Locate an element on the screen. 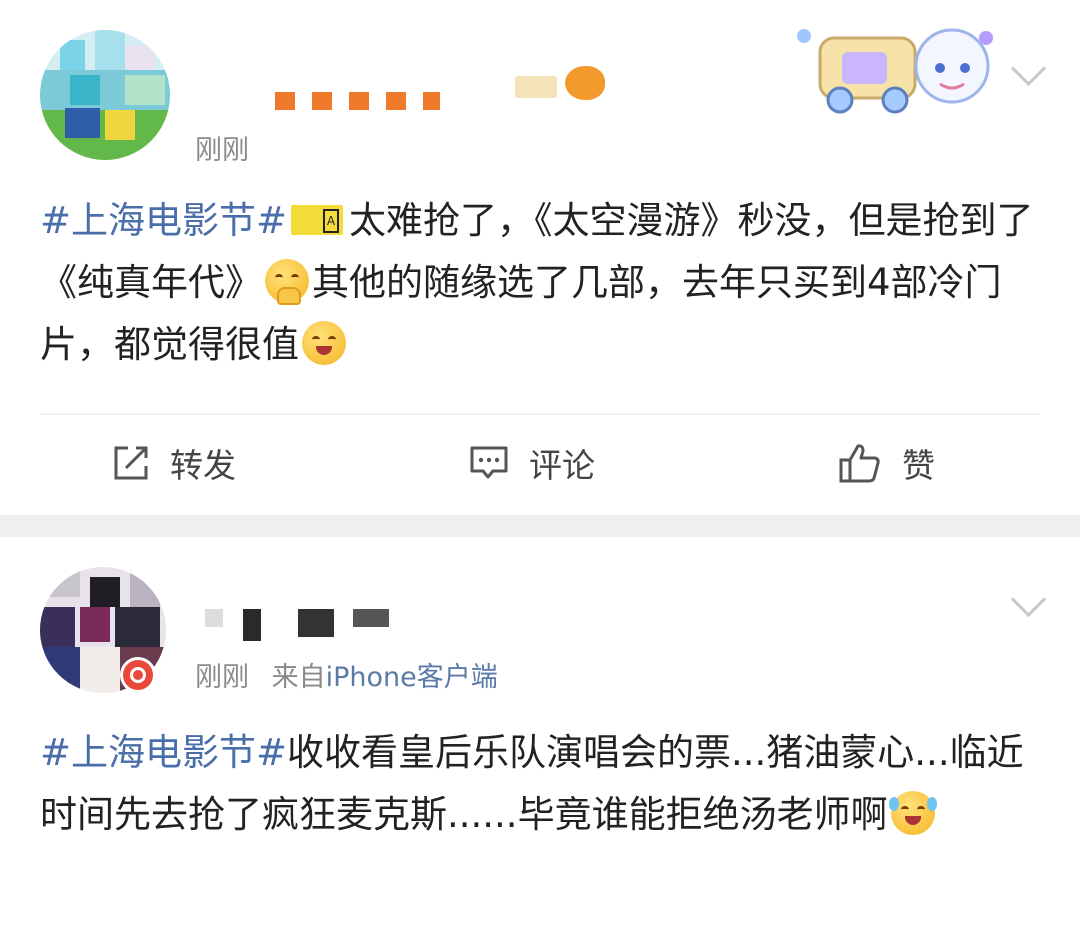  post-meta: 刚刚 来自iPhone客户端 is located at coordinates (346, 674).